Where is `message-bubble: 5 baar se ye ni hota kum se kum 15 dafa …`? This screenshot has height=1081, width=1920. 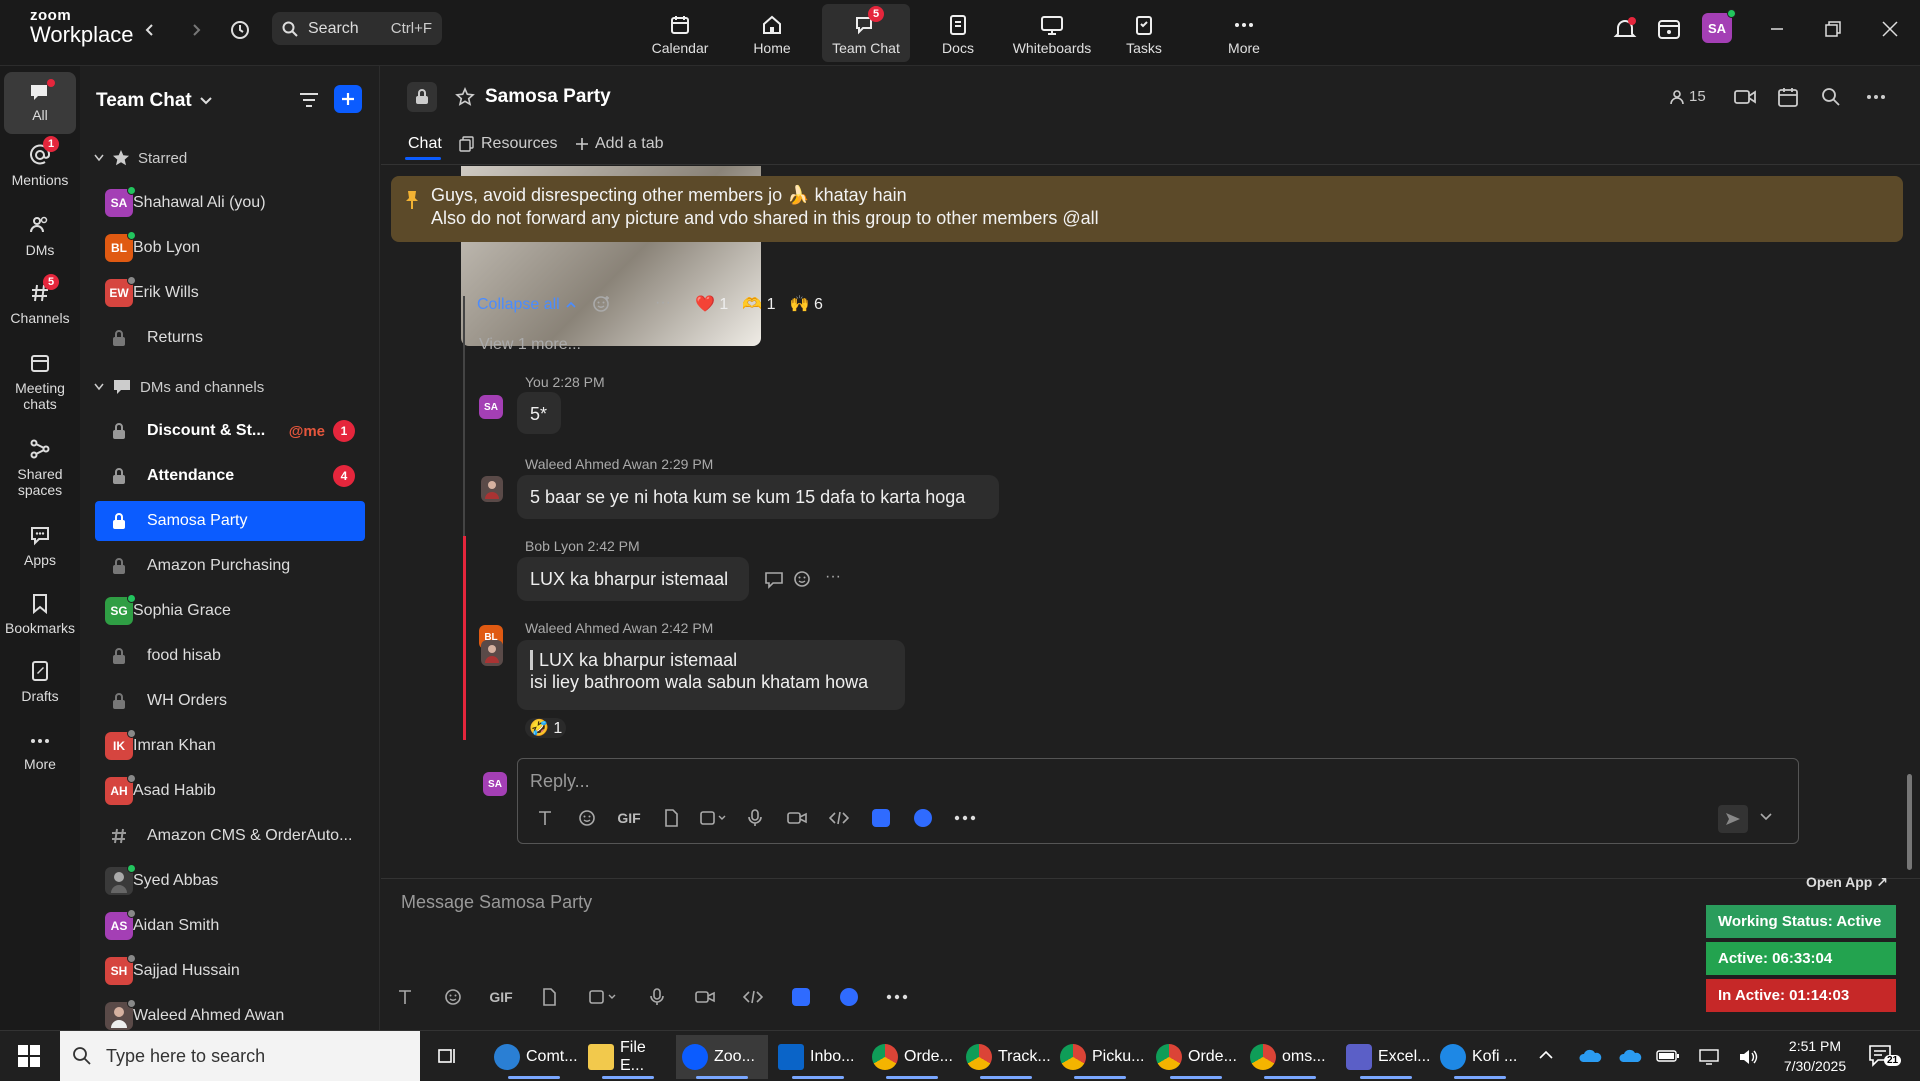
message-bubble: 5 baar se ye ni hota kum se kum 15 dafa … is located at coordinates (758, 497).